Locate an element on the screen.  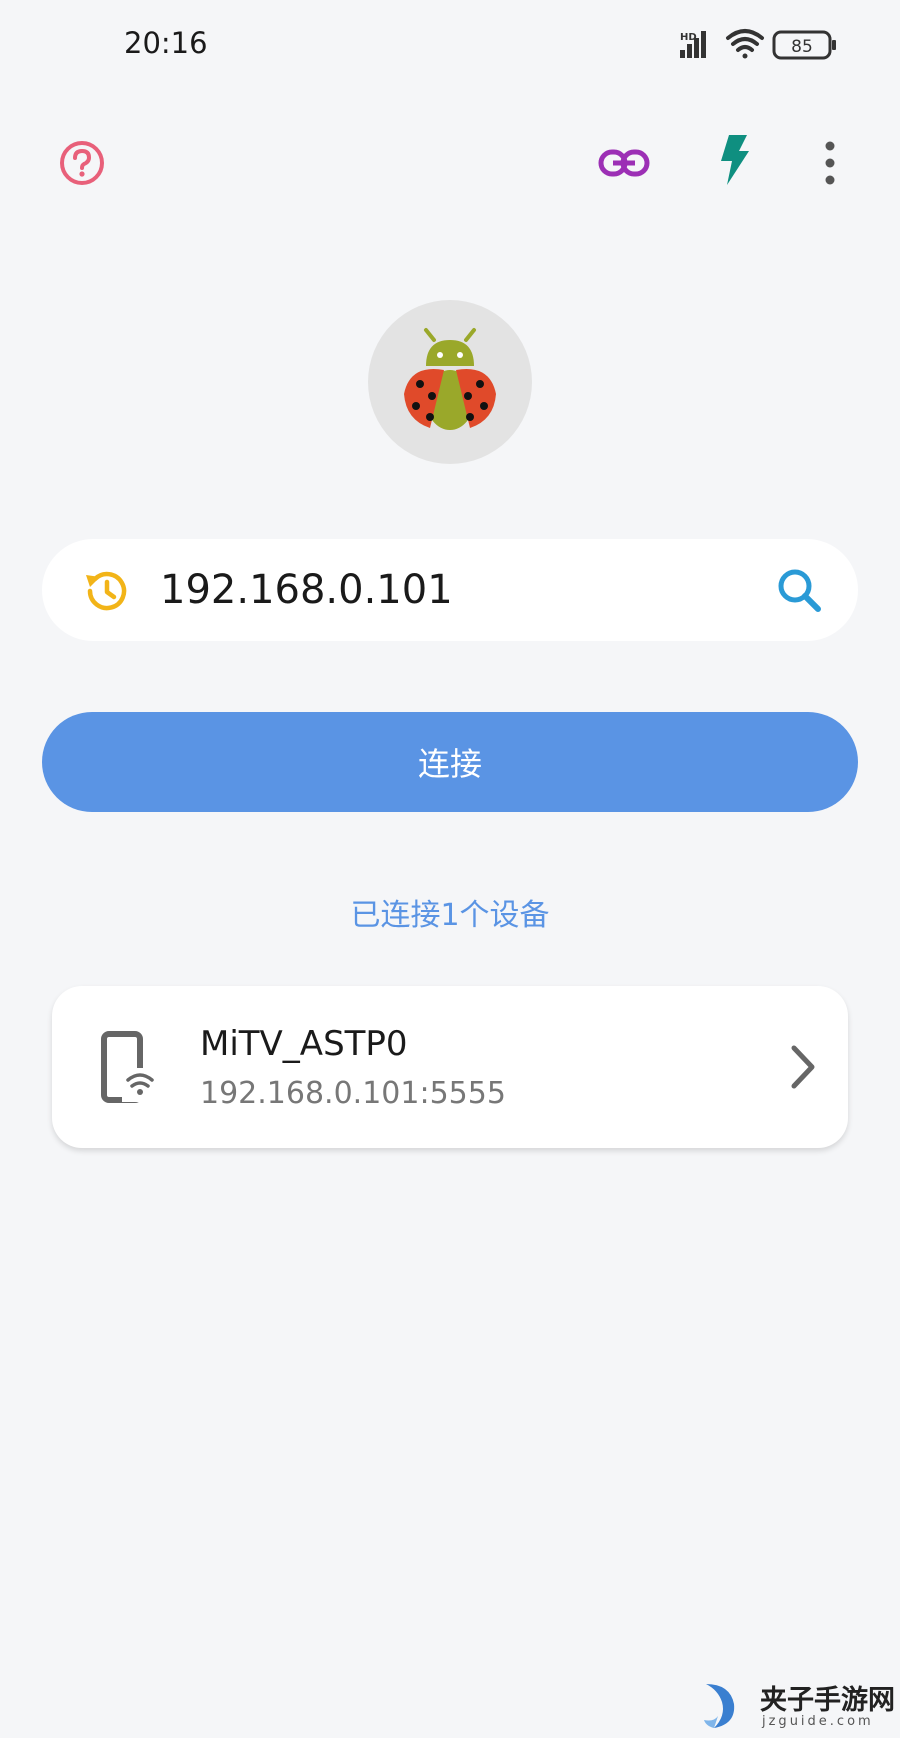
lightning-icon is located at coordinates (735, 160).